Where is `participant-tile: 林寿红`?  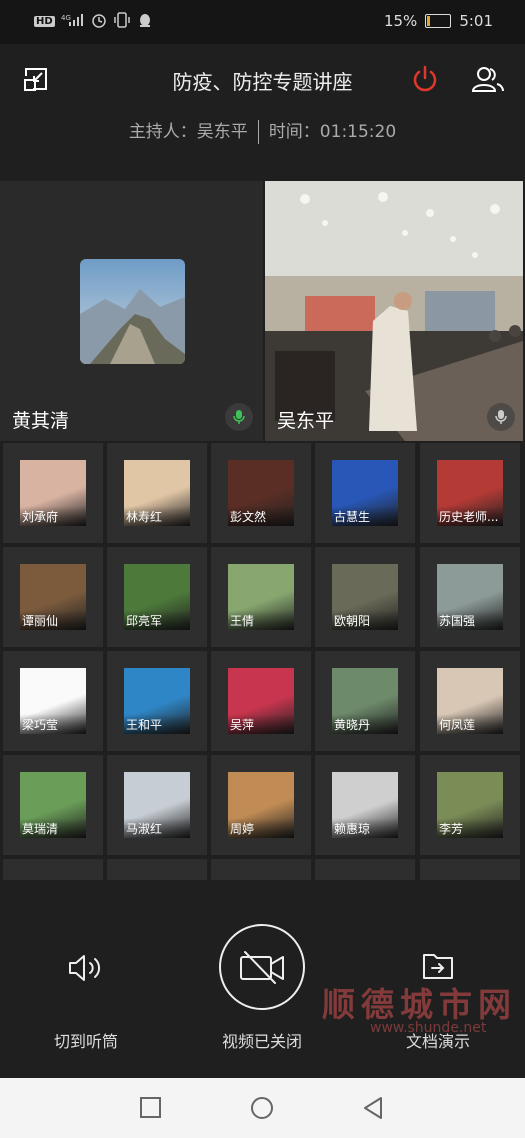 participant-tile: 林寿红 is located at coordinates (157, 493).